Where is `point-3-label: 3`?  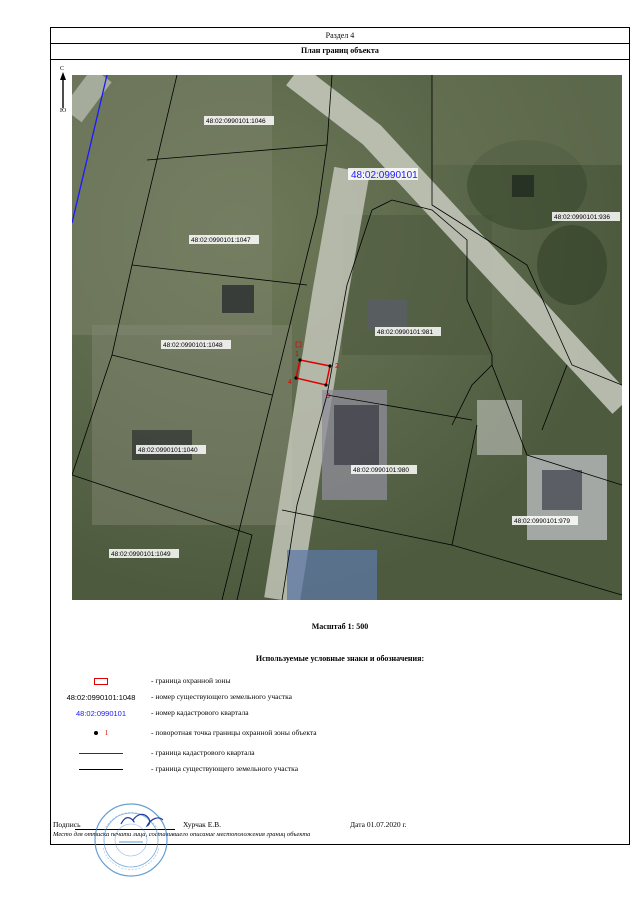
point-3-label: 3 is located at coordinates (328, 396).